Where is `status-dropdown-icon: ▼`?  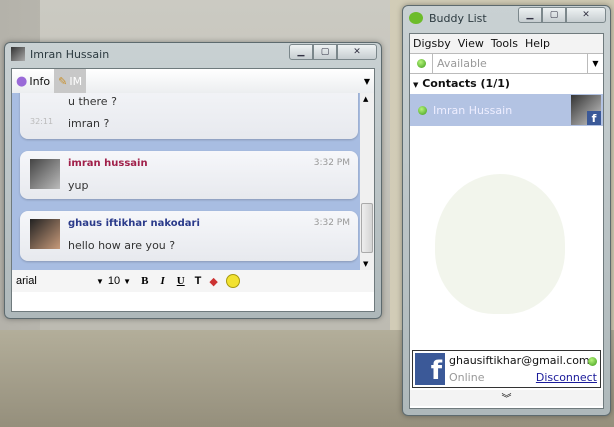 status-dropdown-icon: ▼ is located at coordinates (595, 63).